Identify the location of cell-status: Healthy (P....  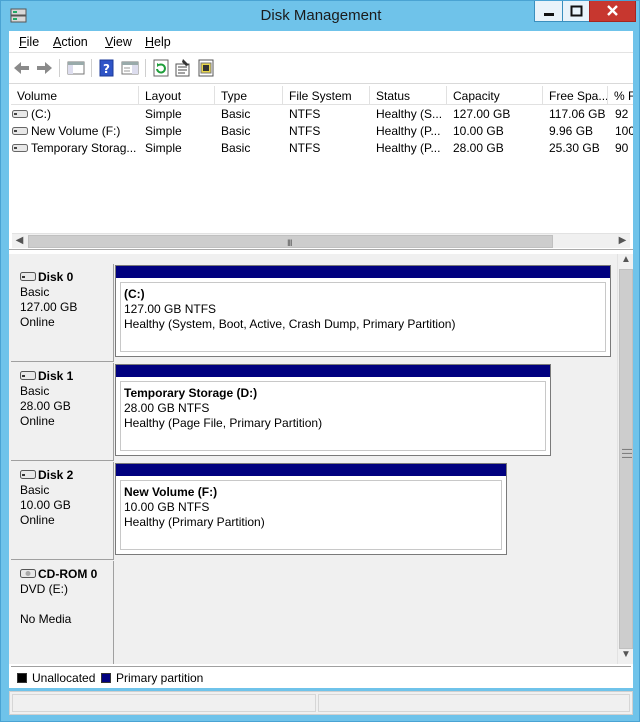
(408, 131).